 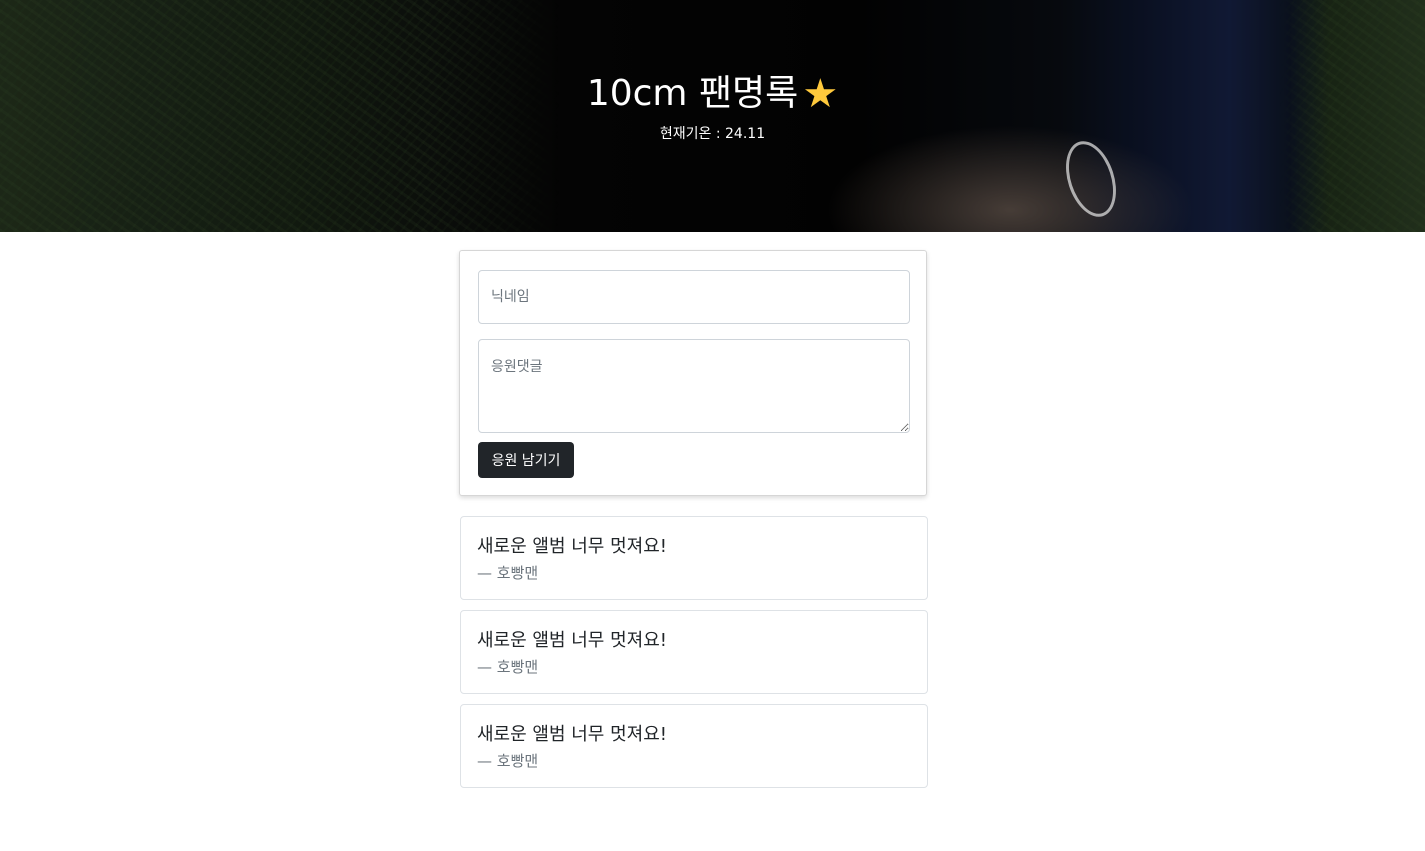 I want to click on page-title-text: 10cm 팬명록, so click(x=692, y=93).